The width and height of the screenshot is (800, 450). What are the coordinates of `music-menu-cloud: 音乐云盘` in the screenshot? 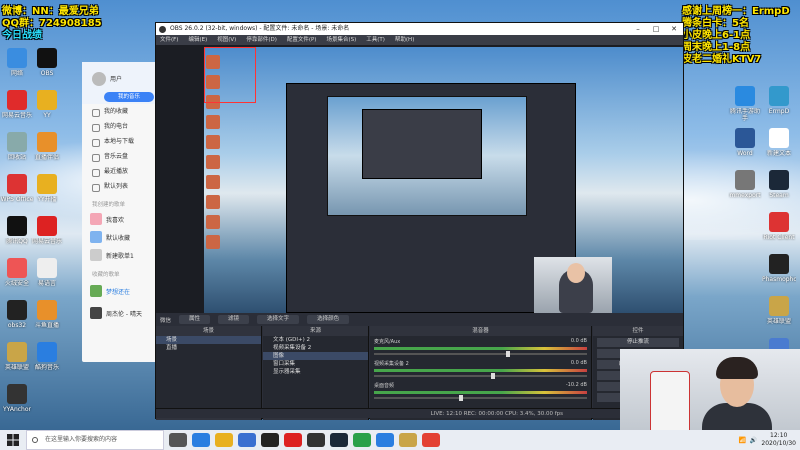 It's located at (121, 156).